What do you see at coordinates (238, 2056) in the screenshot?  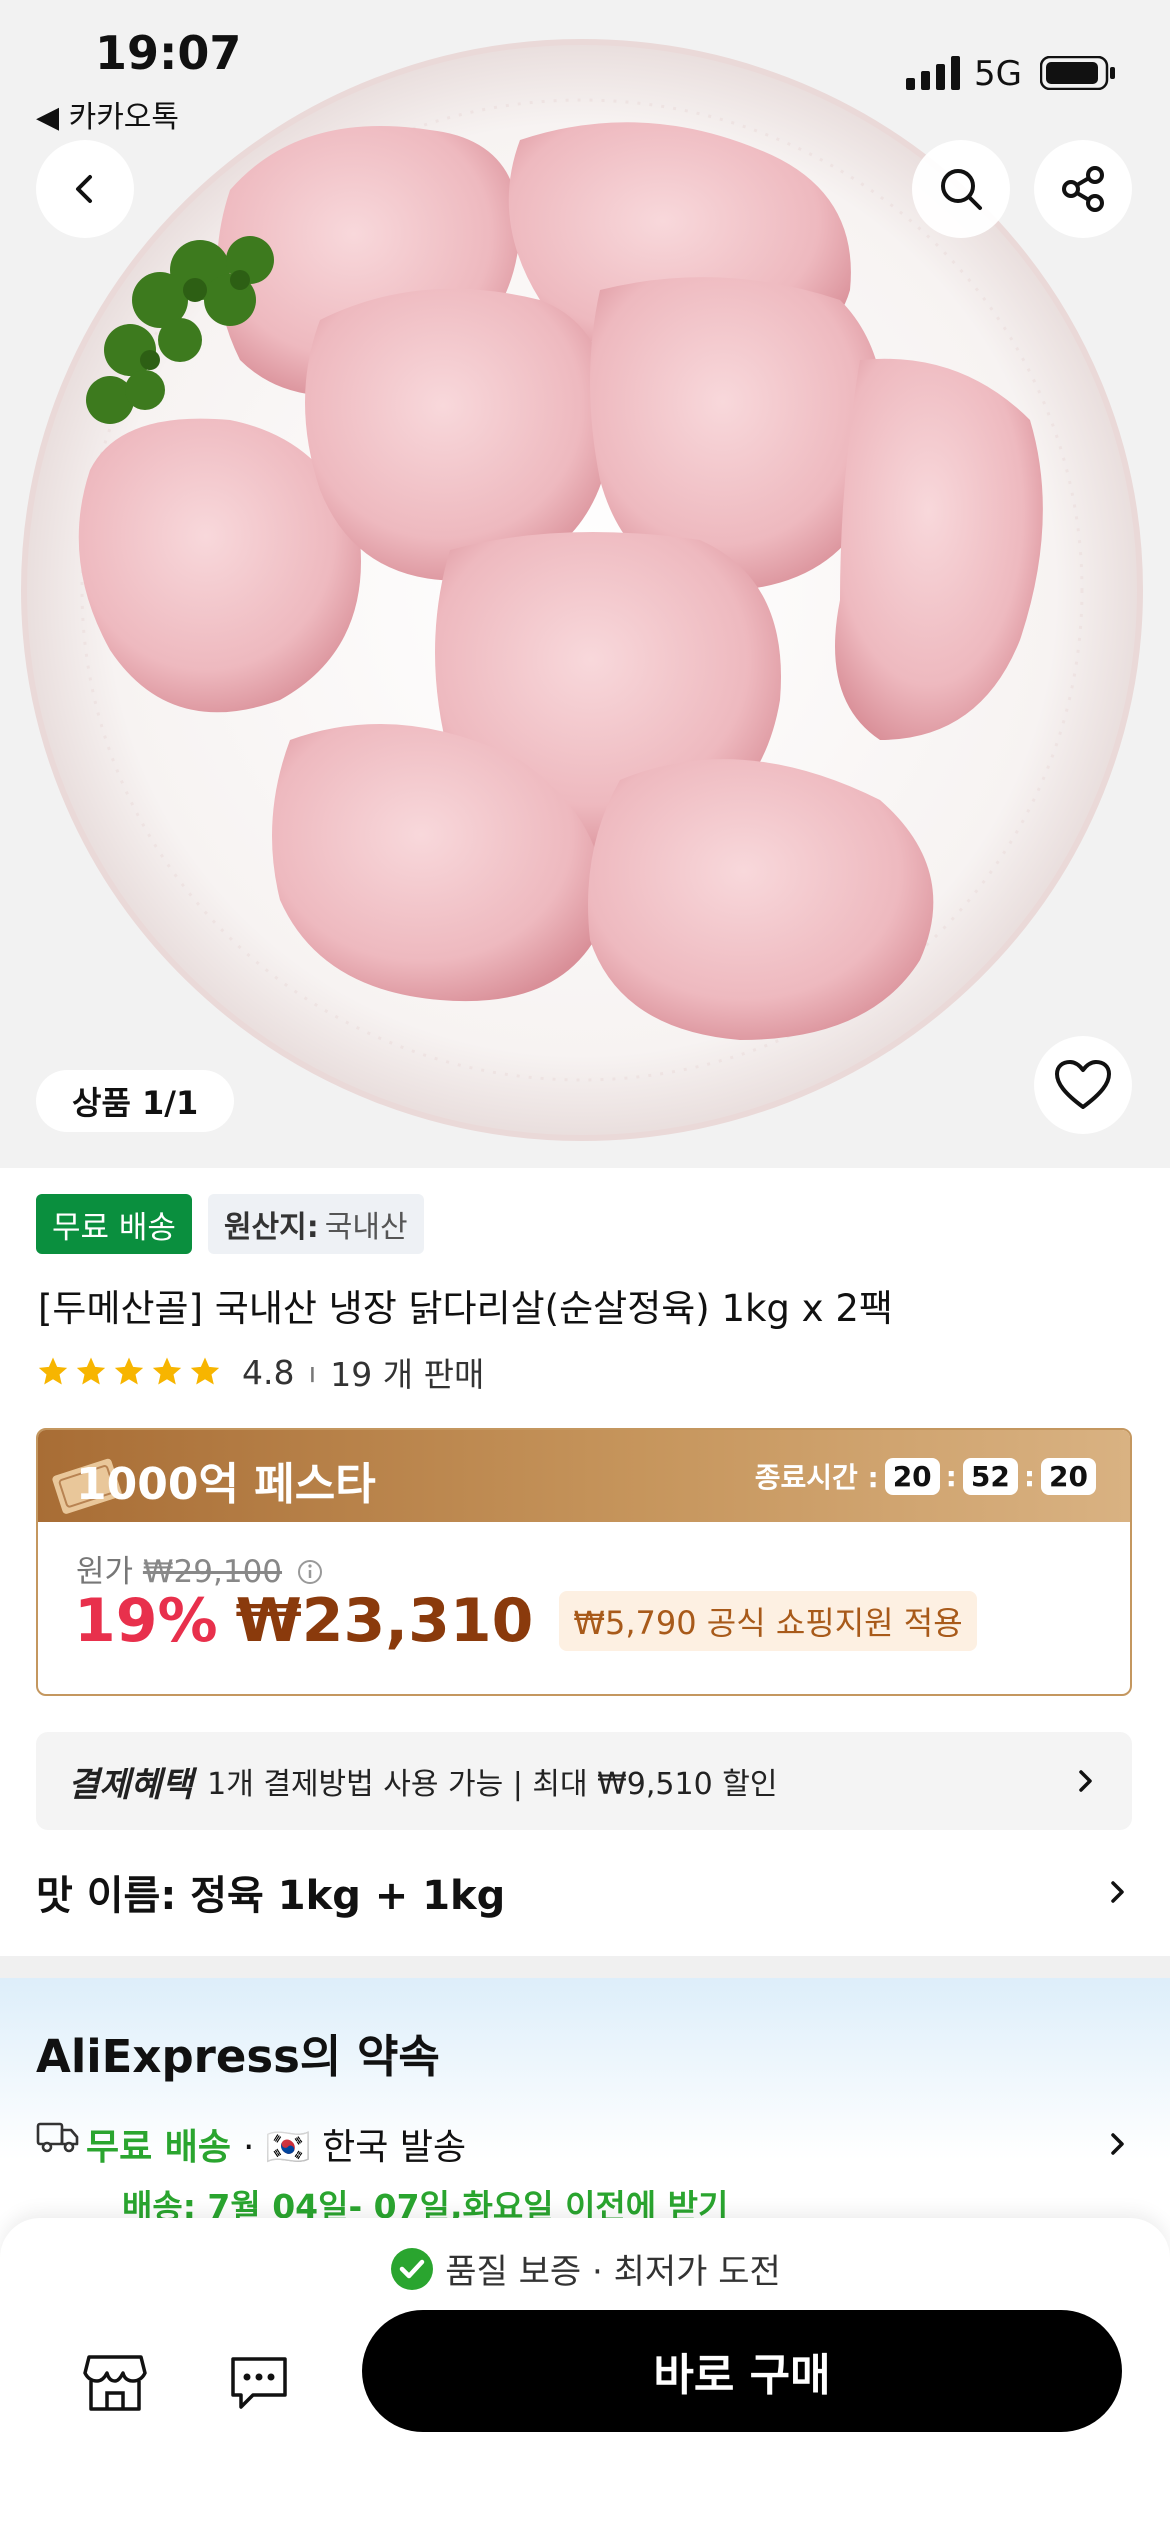 I see `promise-title: AliExpress의 약속` at bounding box center [238, 2056].